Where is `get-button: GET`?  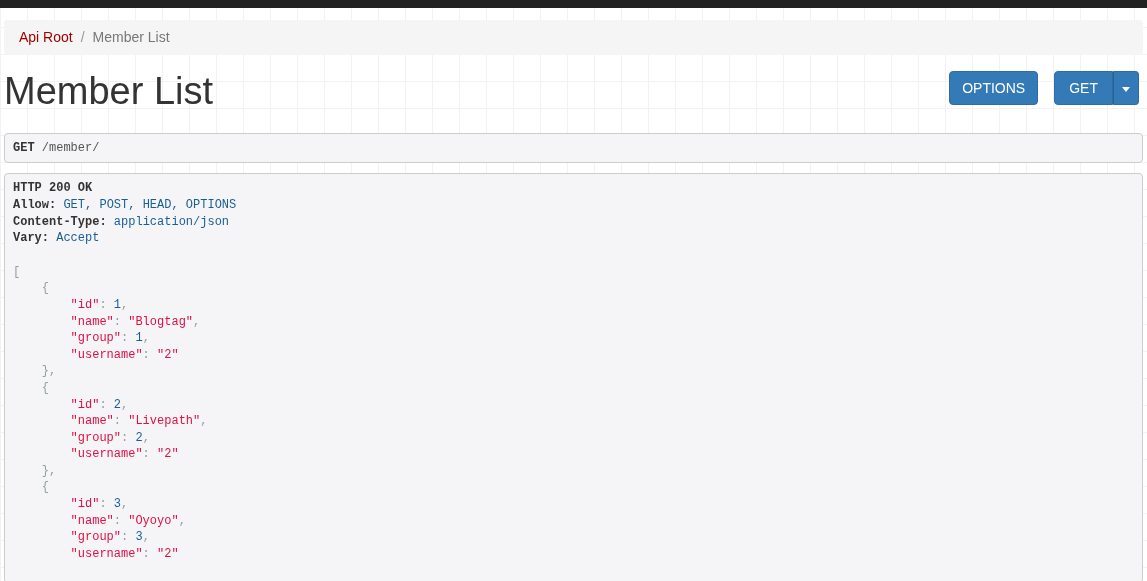 get-button: GET is located at coordinates (1083, 88).